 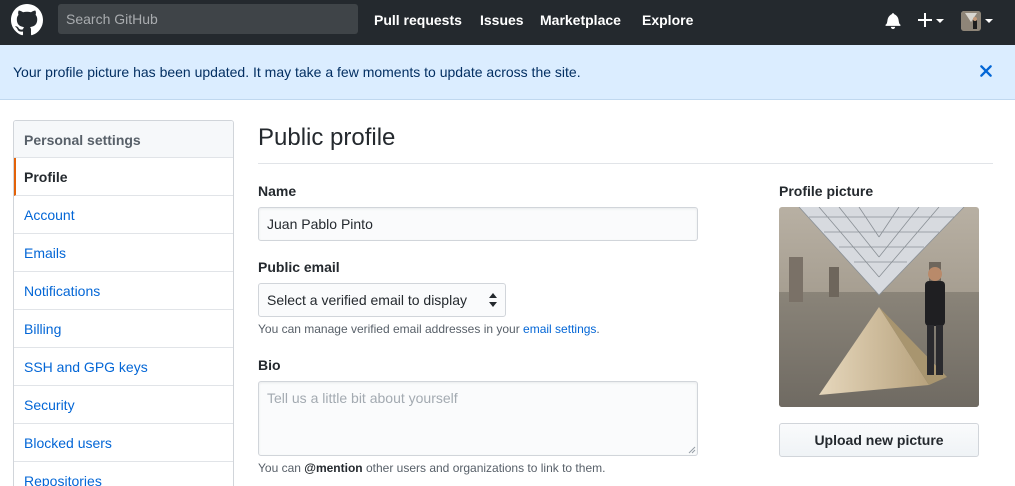 I want to click on close-icon, so click(x=986, y=71).